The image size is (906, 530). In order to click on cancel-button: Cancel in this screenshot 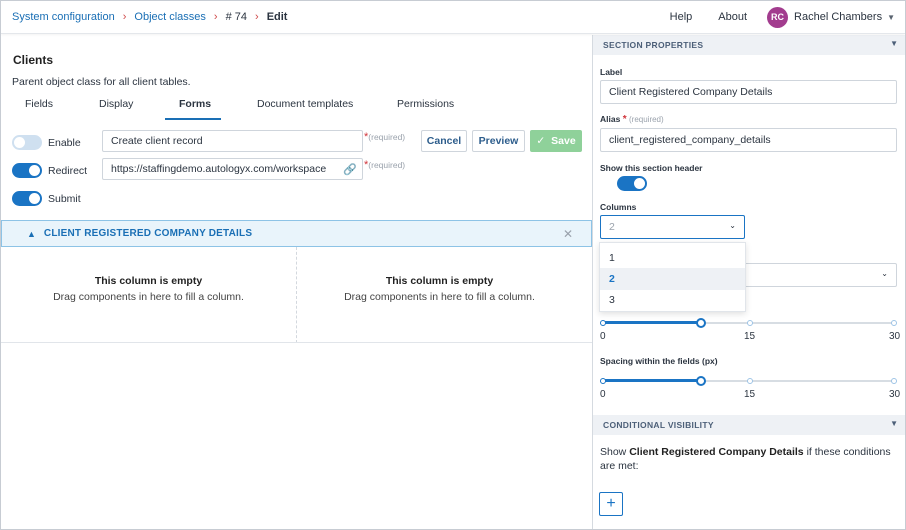, I will do `click(444, 141)`.